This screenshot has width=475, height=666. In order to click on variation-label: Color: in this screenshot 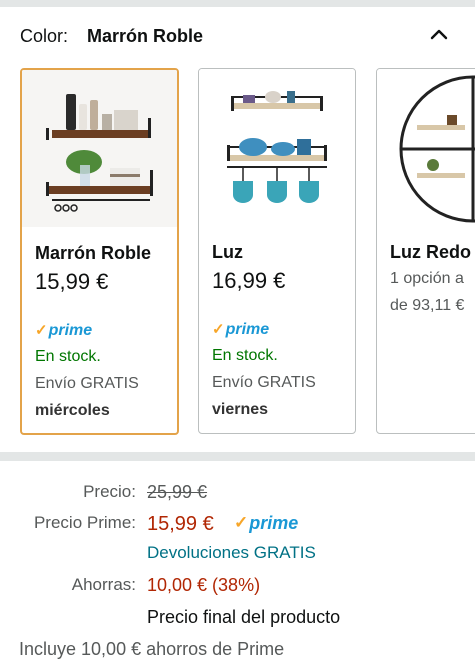, I will do `click(44, 36)`.